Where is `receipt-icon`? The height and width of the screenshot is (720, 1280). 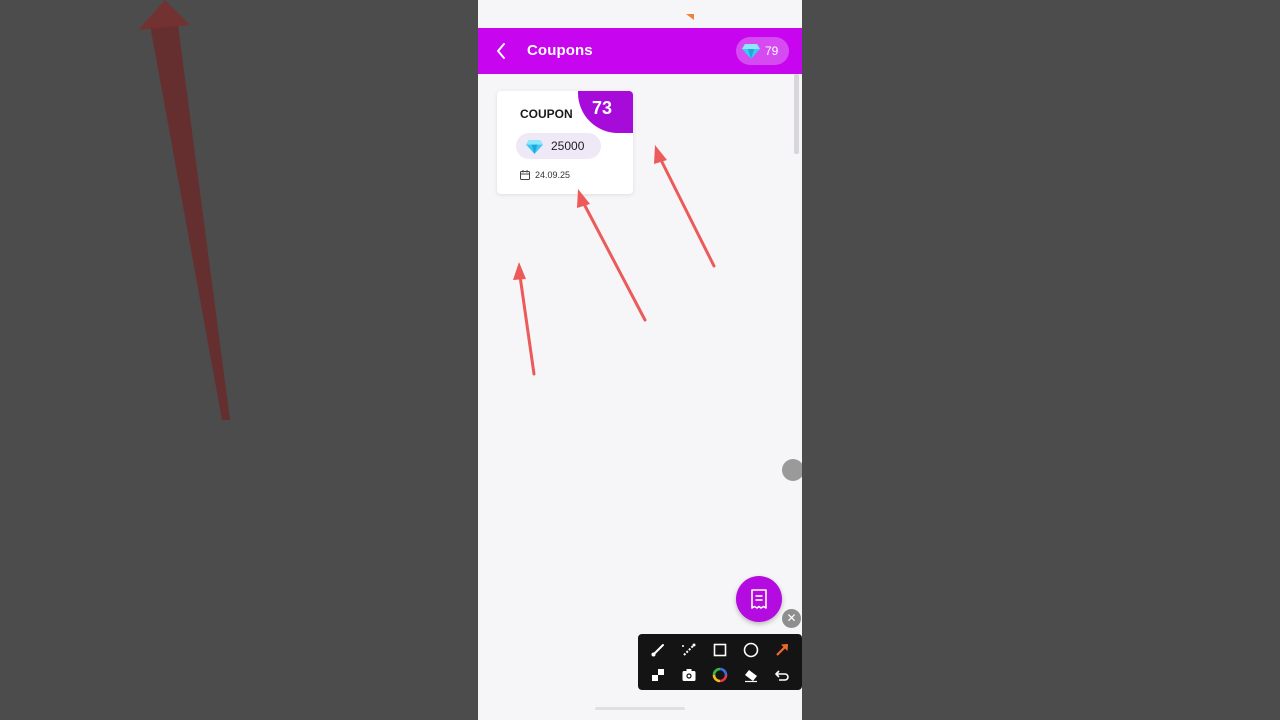
receipt-icon is located at coordinates (759, 599).